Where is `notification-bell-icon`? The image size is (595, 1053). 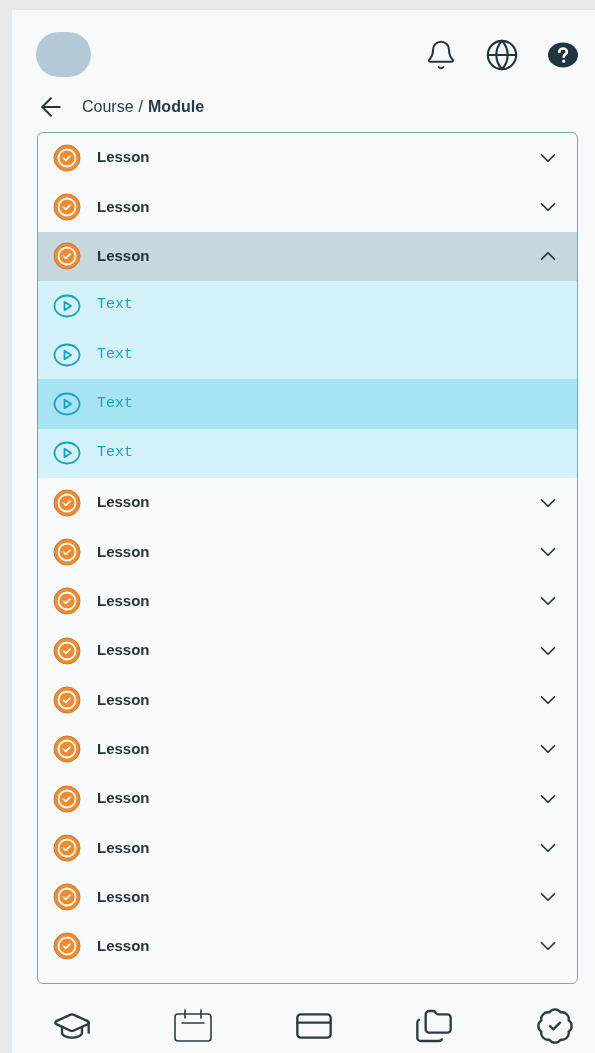 notification-bell-icon is located at coordinates (441, 54).